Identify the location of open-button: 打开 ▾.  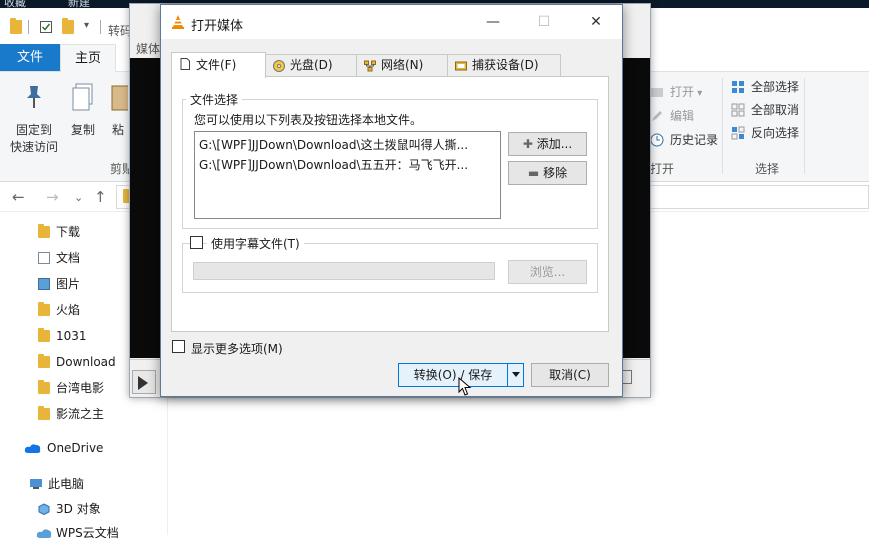
(676, 92).